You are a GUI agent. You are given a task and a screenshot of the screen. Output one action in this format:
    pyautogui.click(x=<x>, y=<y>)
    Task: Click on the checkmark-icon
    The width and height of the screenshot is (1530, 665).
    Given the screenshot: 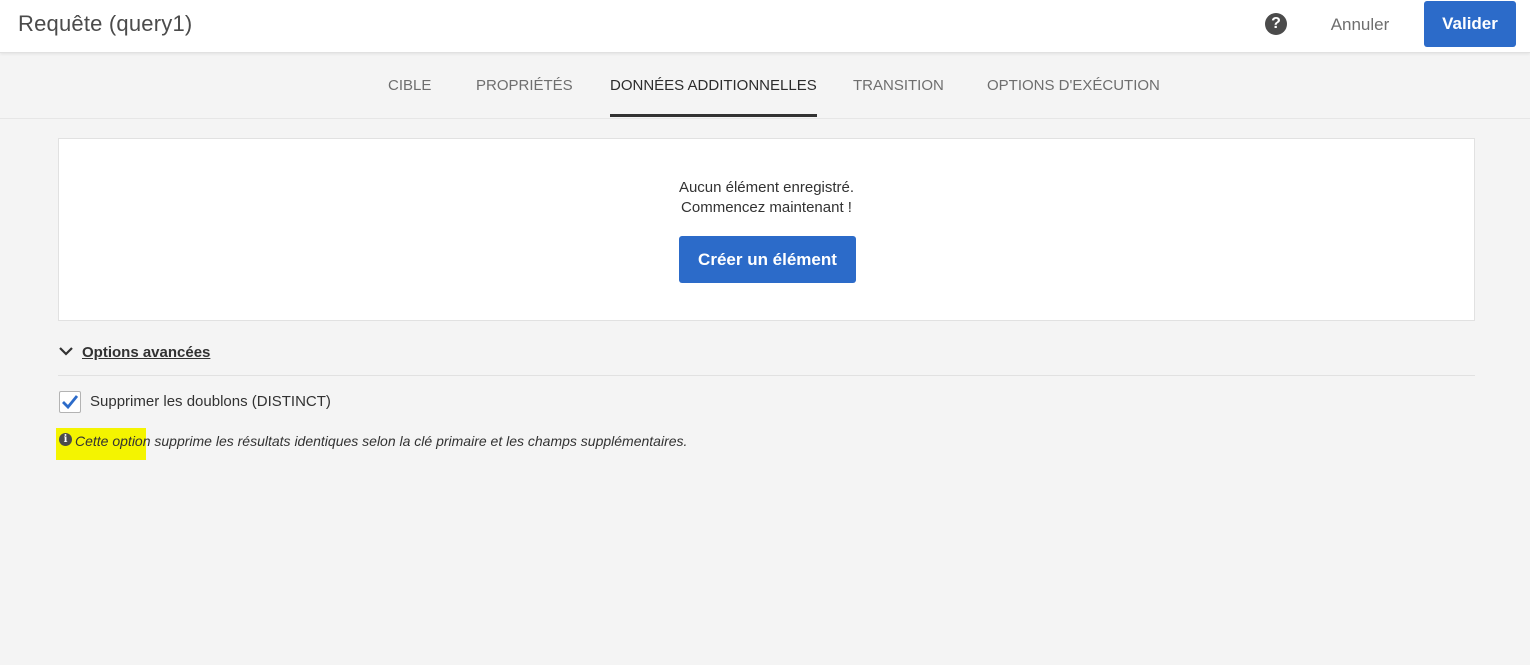 What is the action you would take?
    pyautogui.click(x=70, y=402)
    